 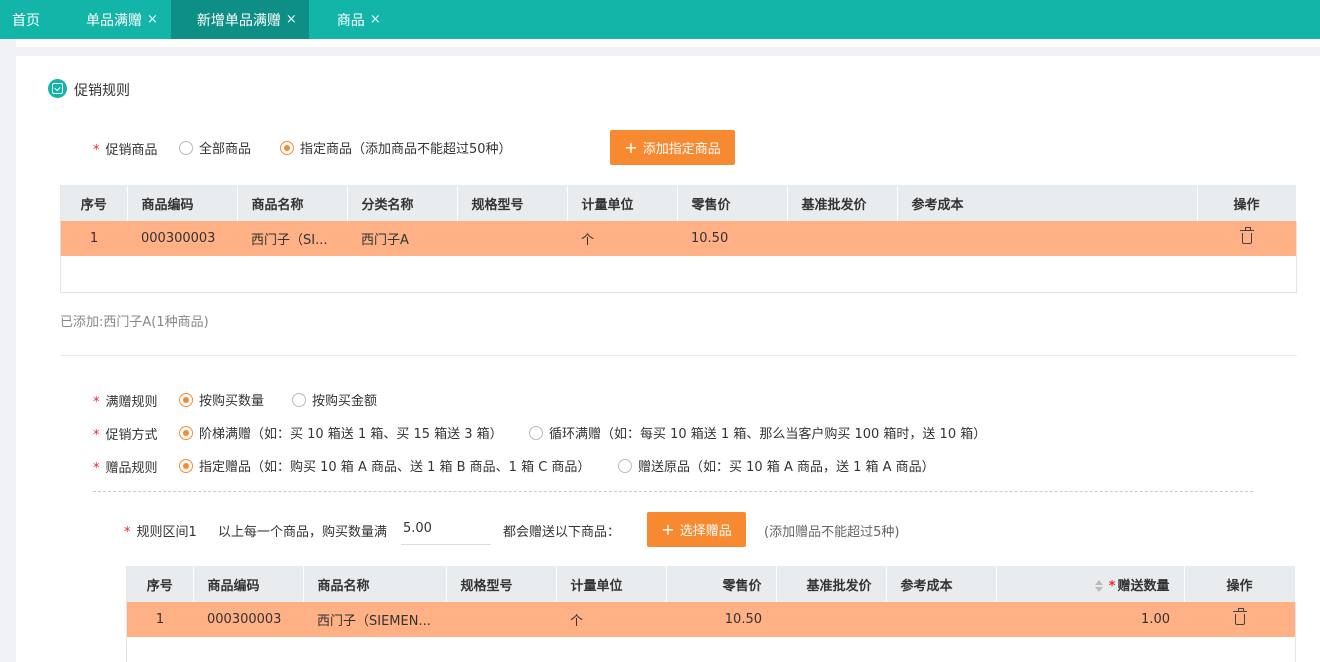 What do you see at coordinates (1098, 586) in the screenshot?
I see `sort-icon` at bounding box center [1098, 586].